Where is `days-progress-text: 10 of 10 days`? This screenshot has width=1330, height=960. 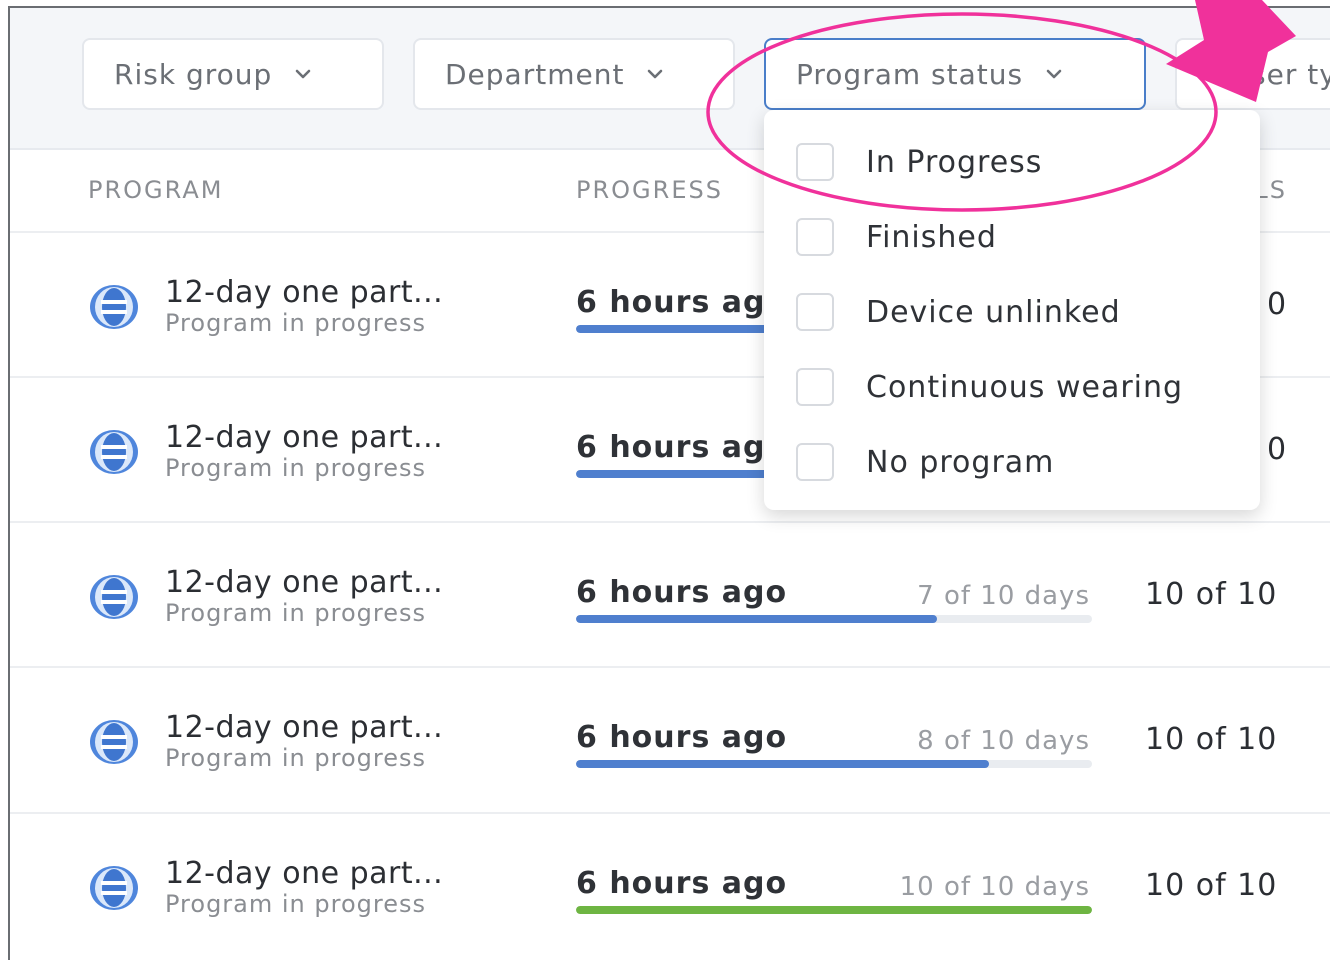 days-progress-text: 10 of 10 days is located at coordinates (994, 887).